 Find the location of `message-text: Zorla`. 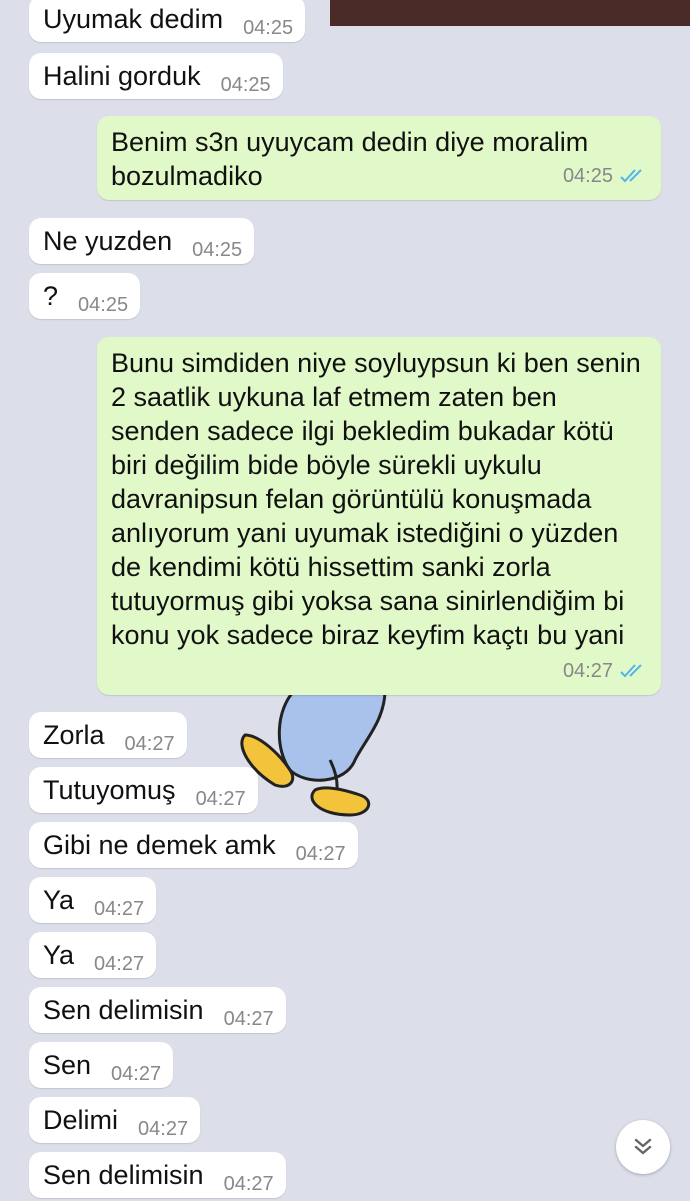

message-text: Zorla is located at coordinates (74, 735).